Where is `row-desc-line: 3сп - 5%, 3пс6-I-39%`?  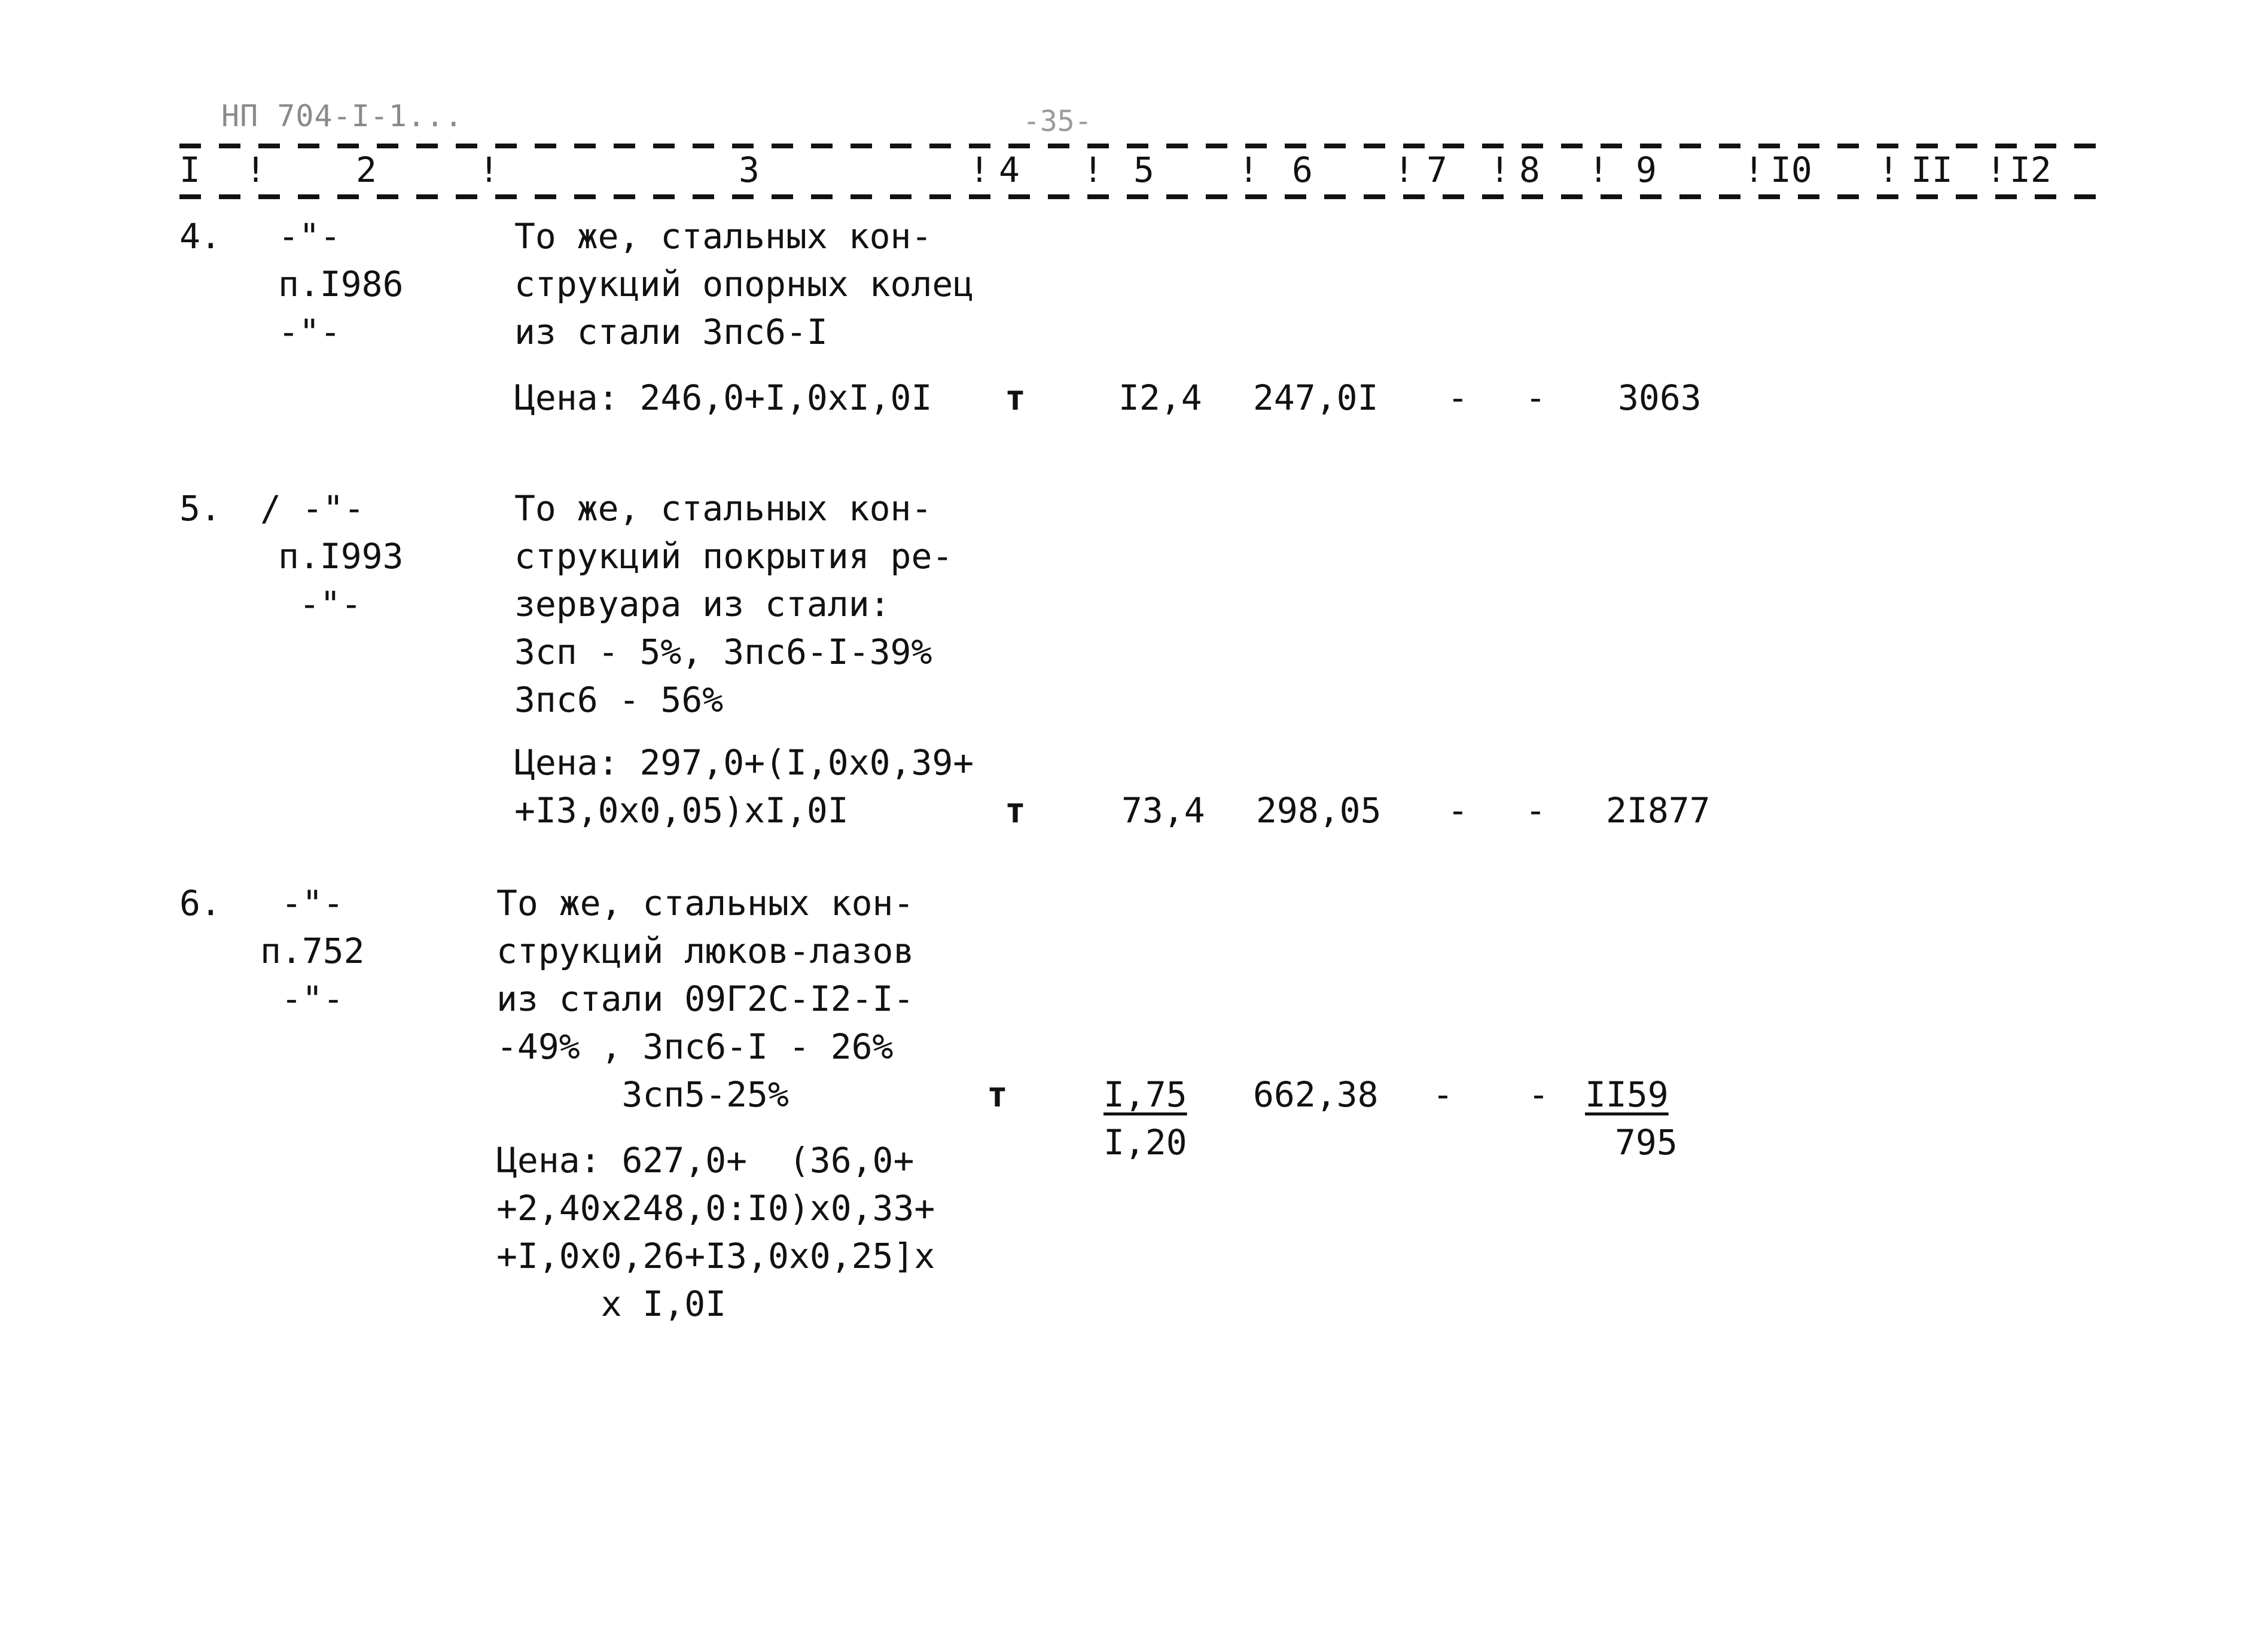
row-desc-line: 3сп - 5%, 3пс6-I-39% is located at coordinates (723, 652).